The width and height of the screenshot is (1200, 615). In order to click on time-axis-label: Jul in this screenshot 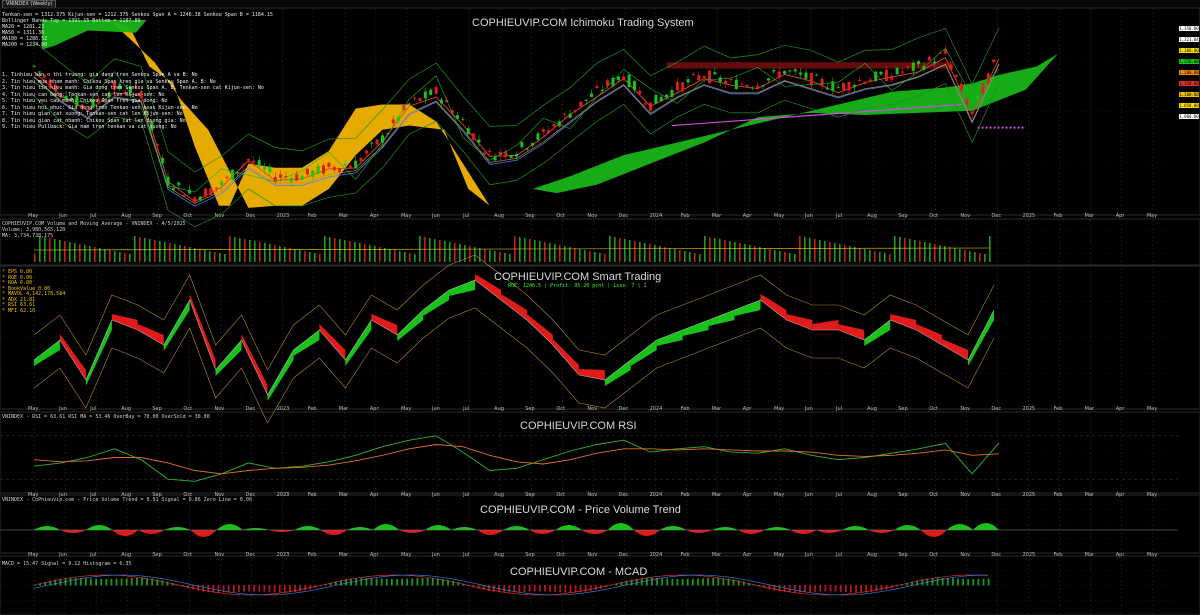, I will do `click(838, 495)`.